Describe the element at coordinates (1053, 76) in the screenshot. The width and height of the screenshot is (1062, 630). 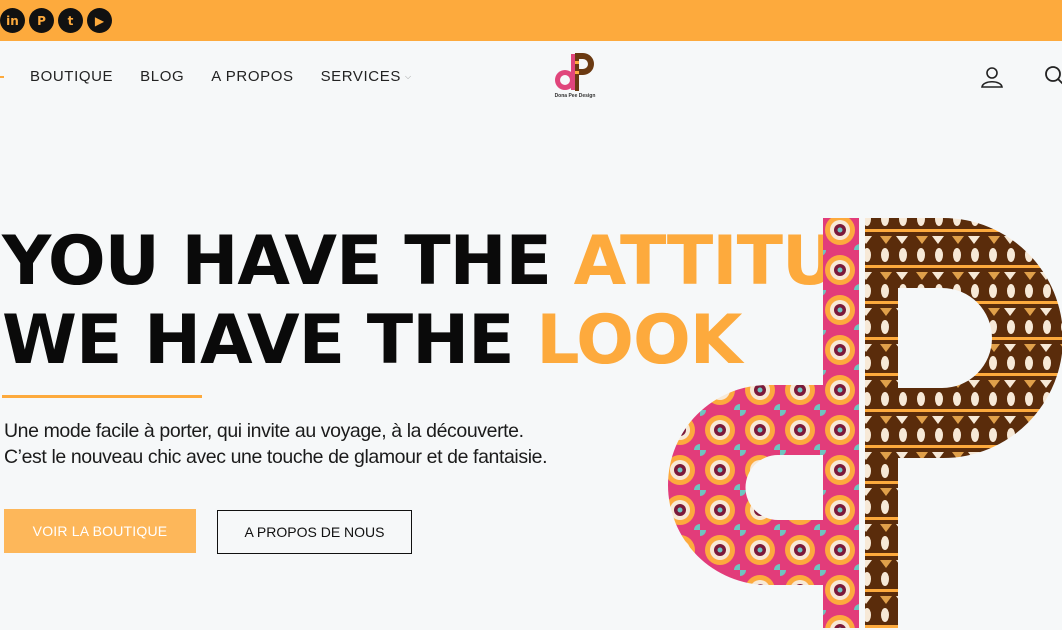
I see `search-icon` at that location.